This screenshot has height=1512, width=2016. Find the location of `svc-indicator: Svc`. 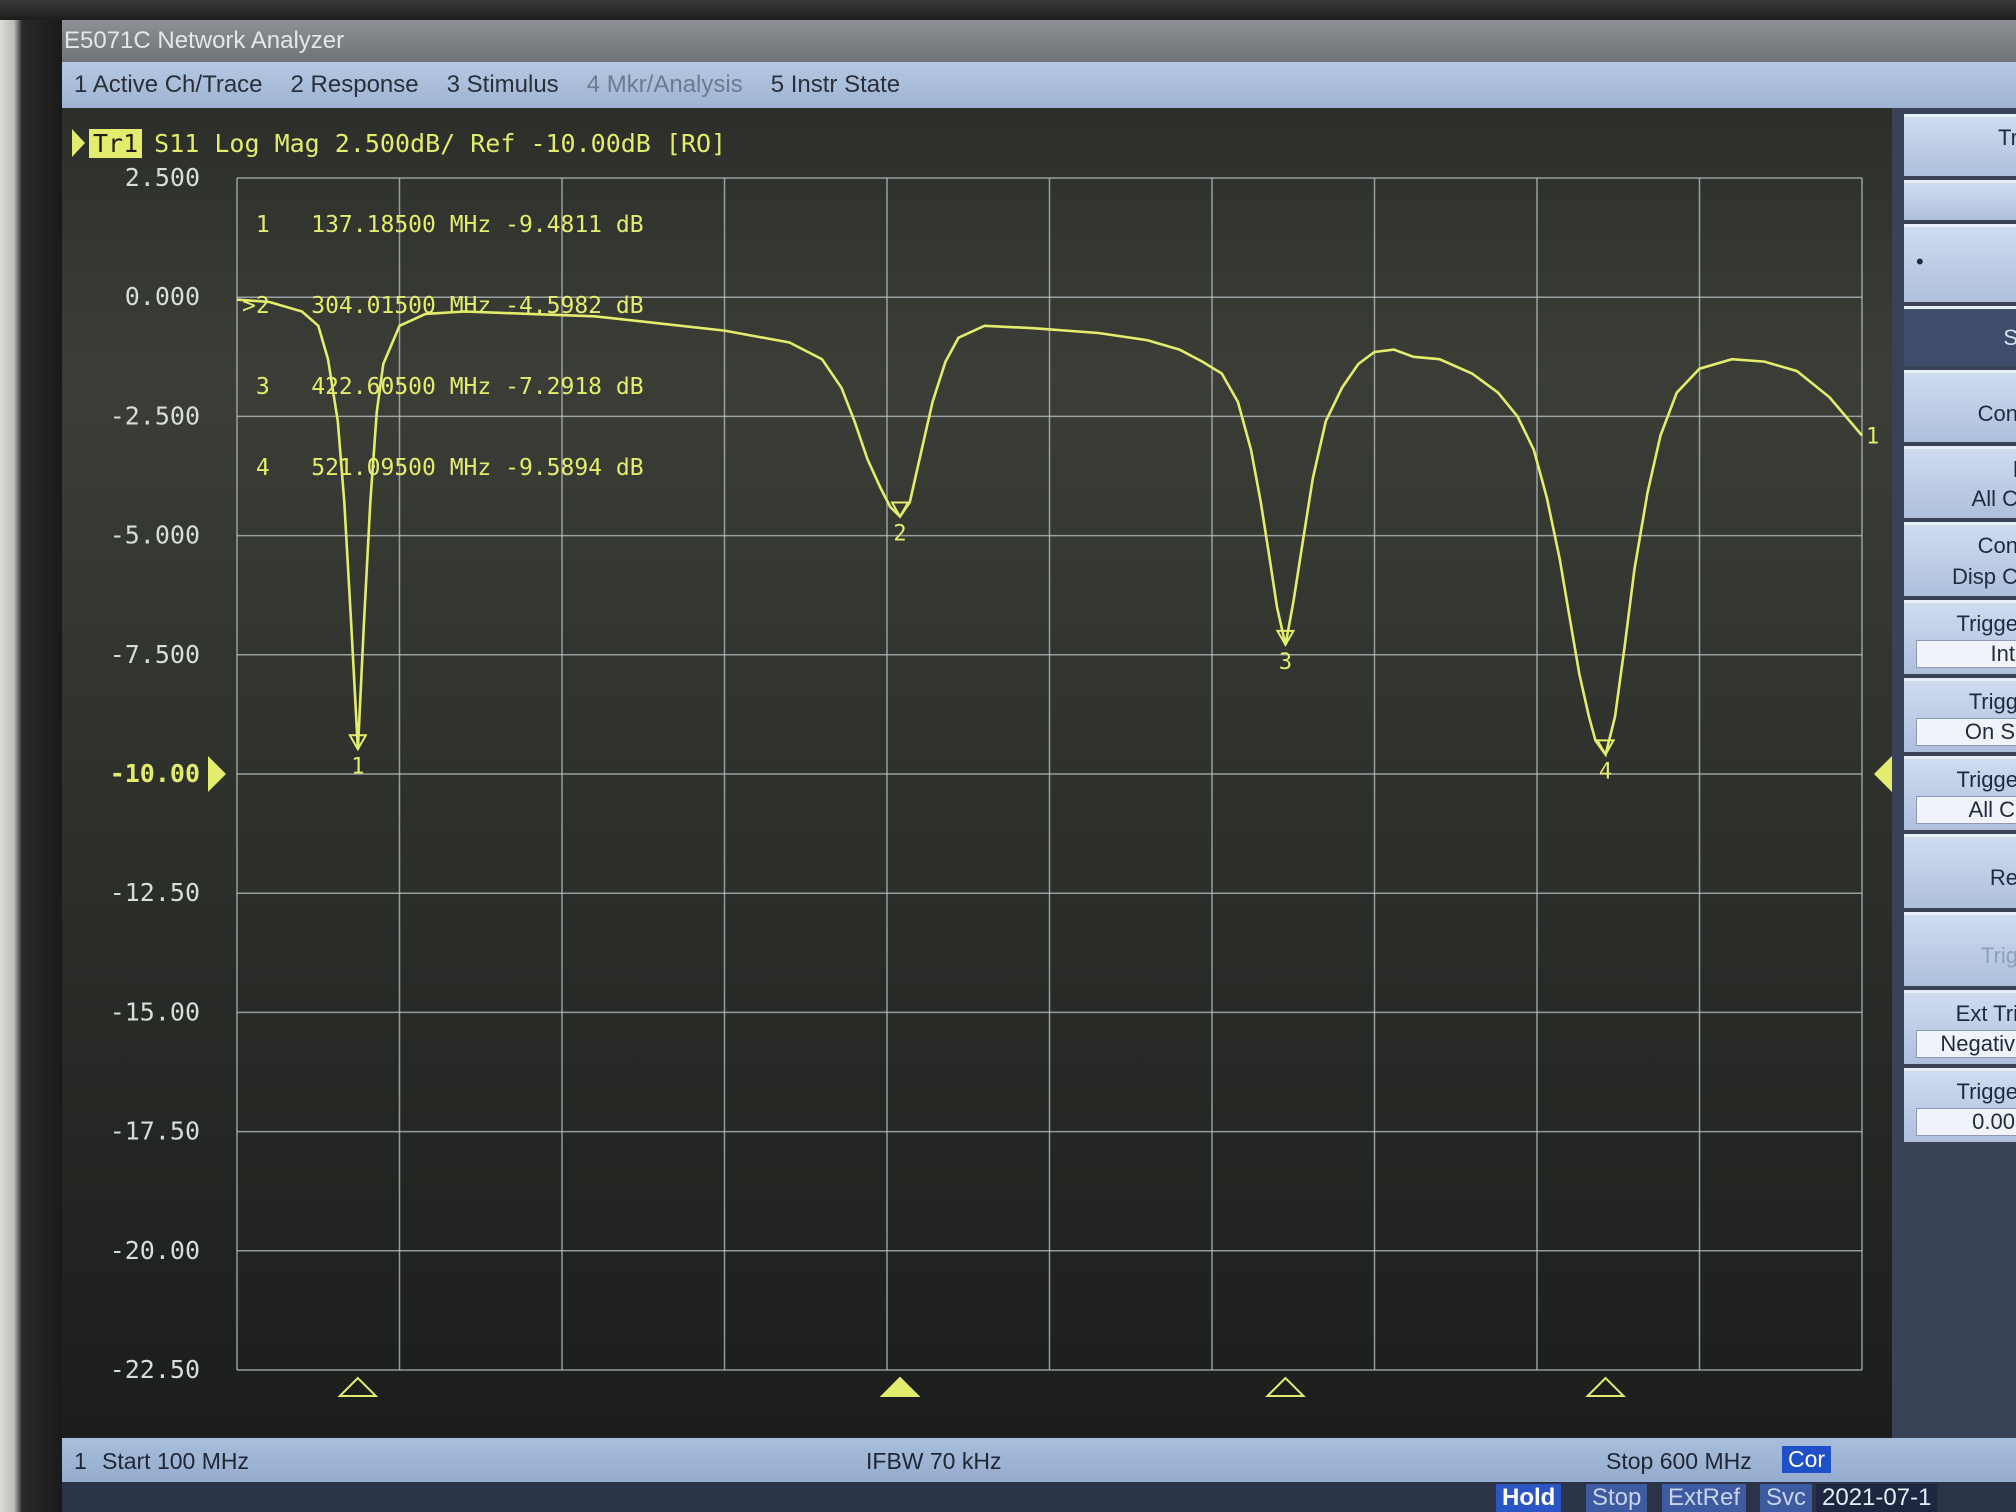

svc-indicator: Svc is located at coordinates (1786, 1498).